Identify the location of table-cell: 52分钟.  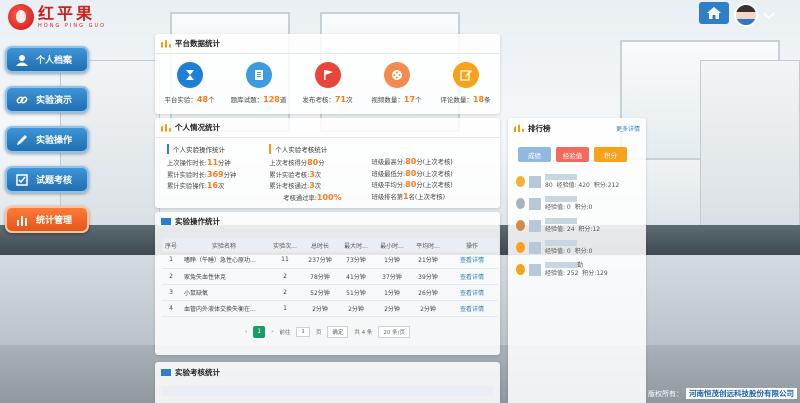
(320, 292).